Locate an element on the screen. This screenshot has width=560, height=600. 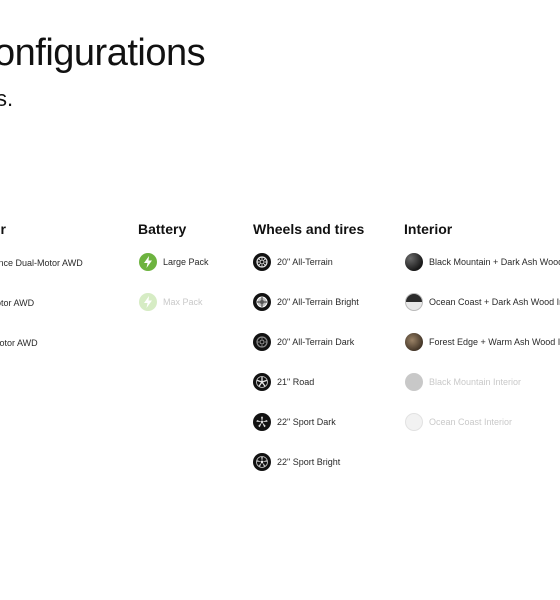
column-title-interior: Interior is located at coordinates (428, 229).